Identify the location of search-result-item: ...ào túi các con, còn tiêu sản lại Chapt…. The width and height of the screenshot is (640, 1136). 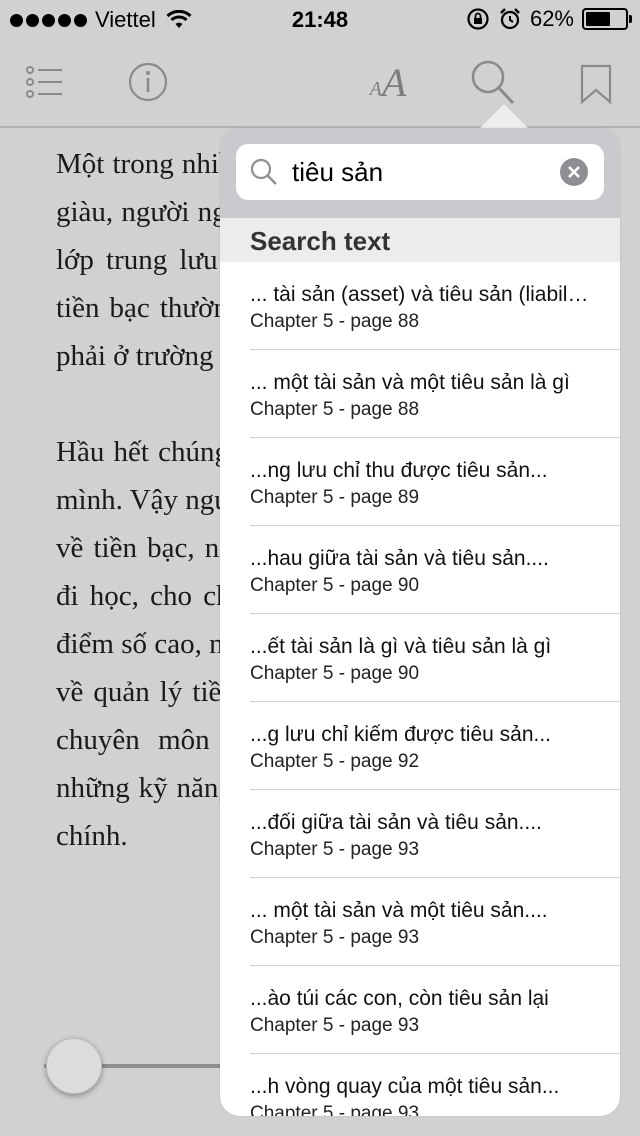
(435, 1010).